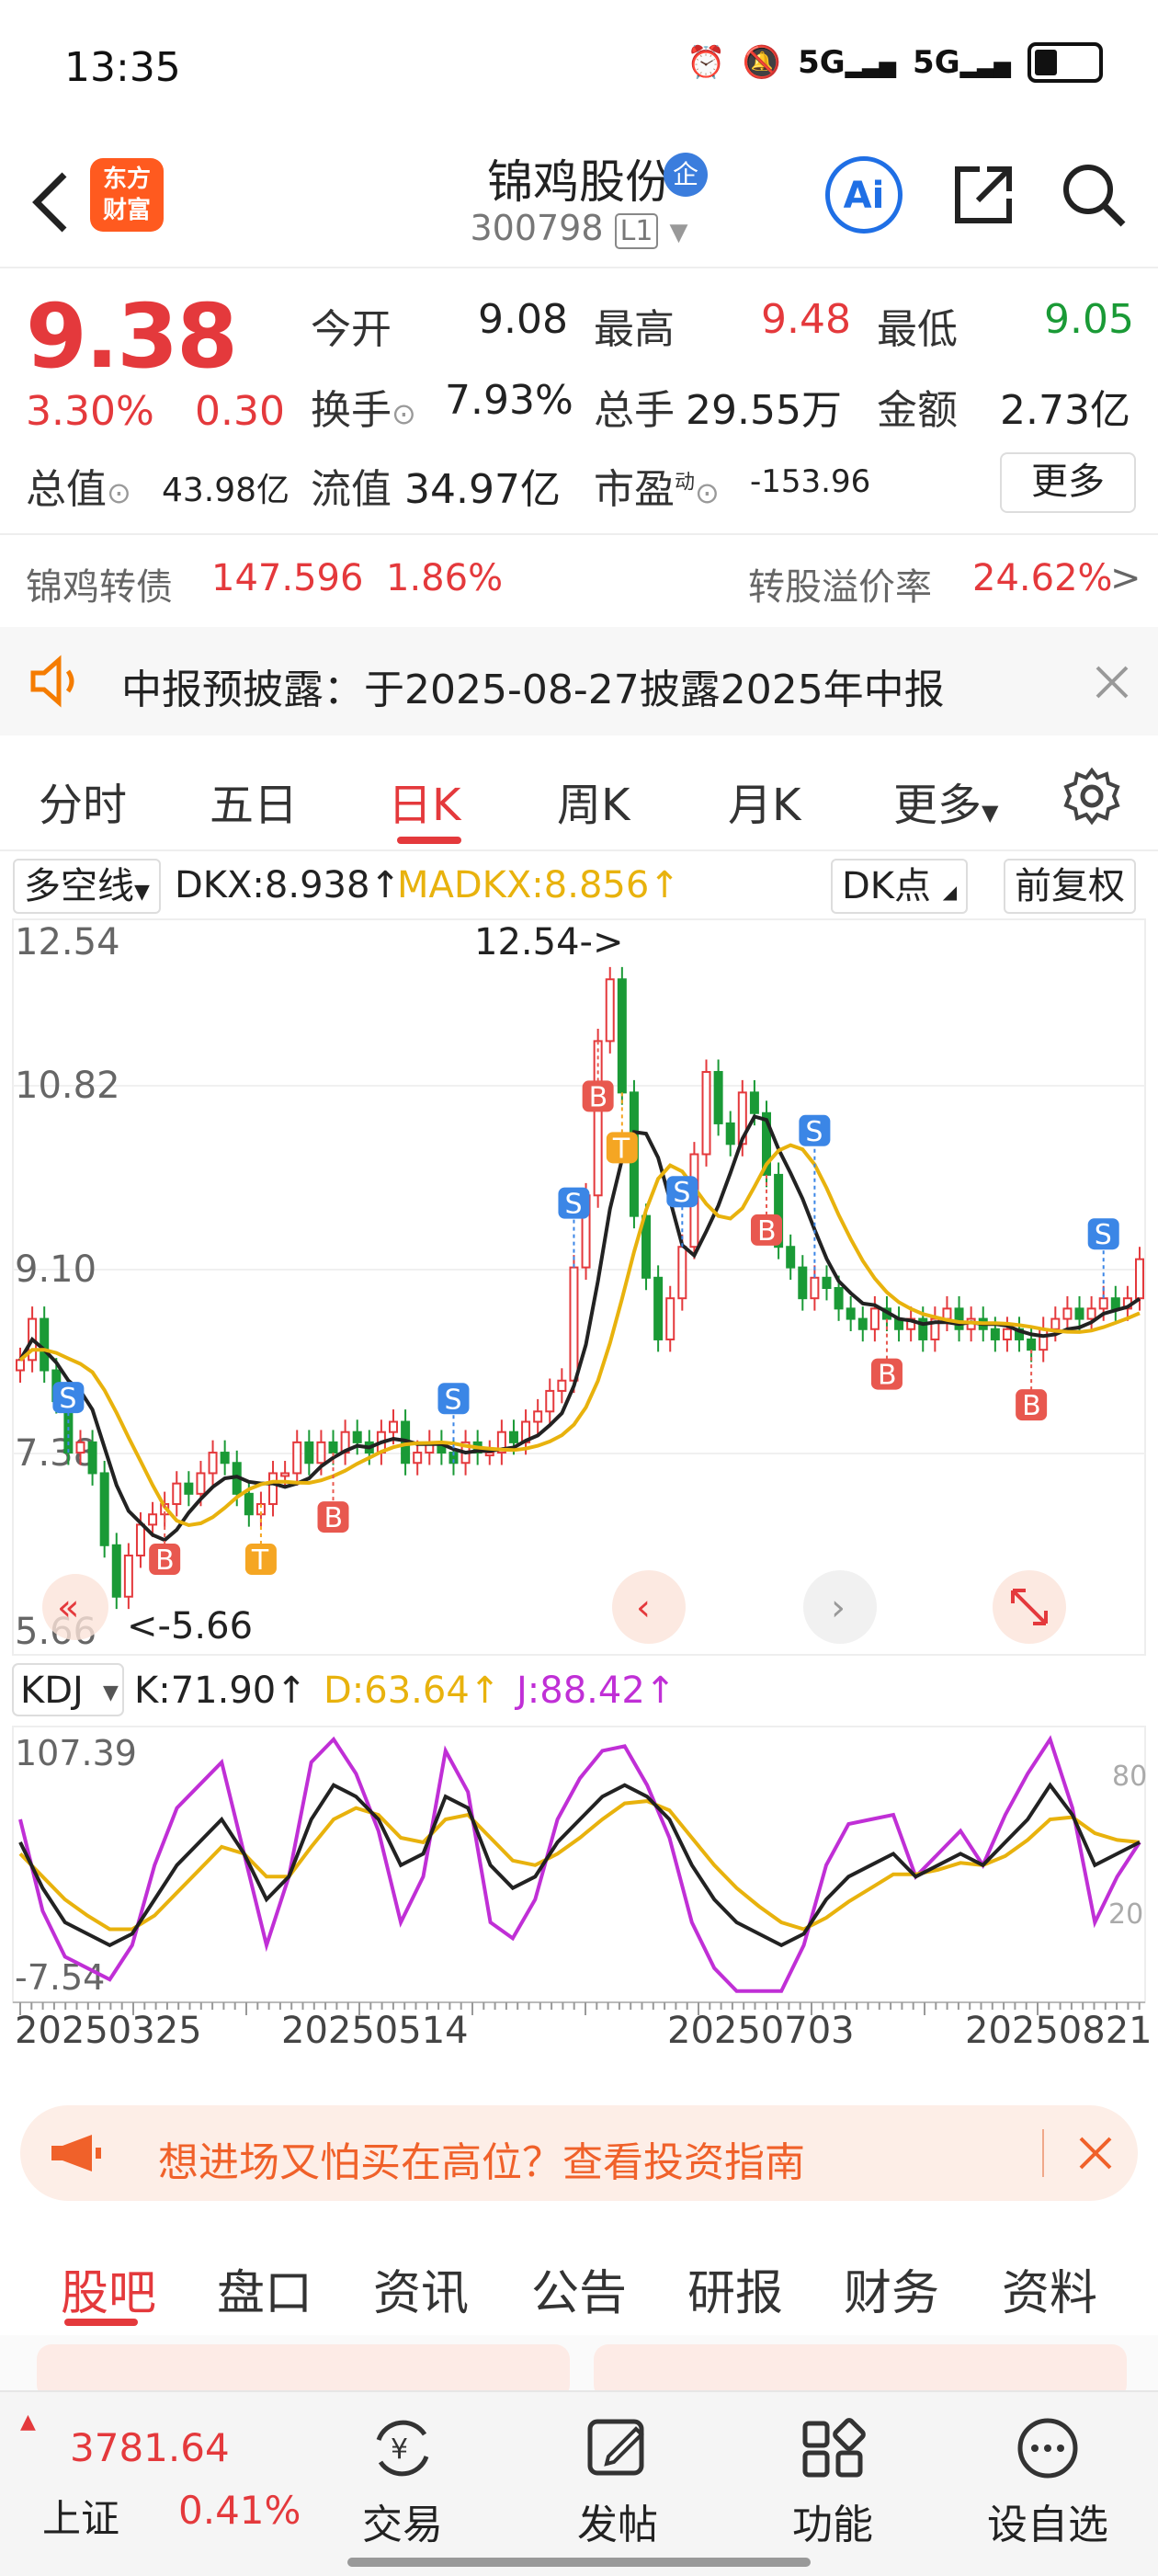  What do you see at coordinates (1068, 482) in the screenshot?
I see `more-button: 更多` at bounding box center [1068, 482].